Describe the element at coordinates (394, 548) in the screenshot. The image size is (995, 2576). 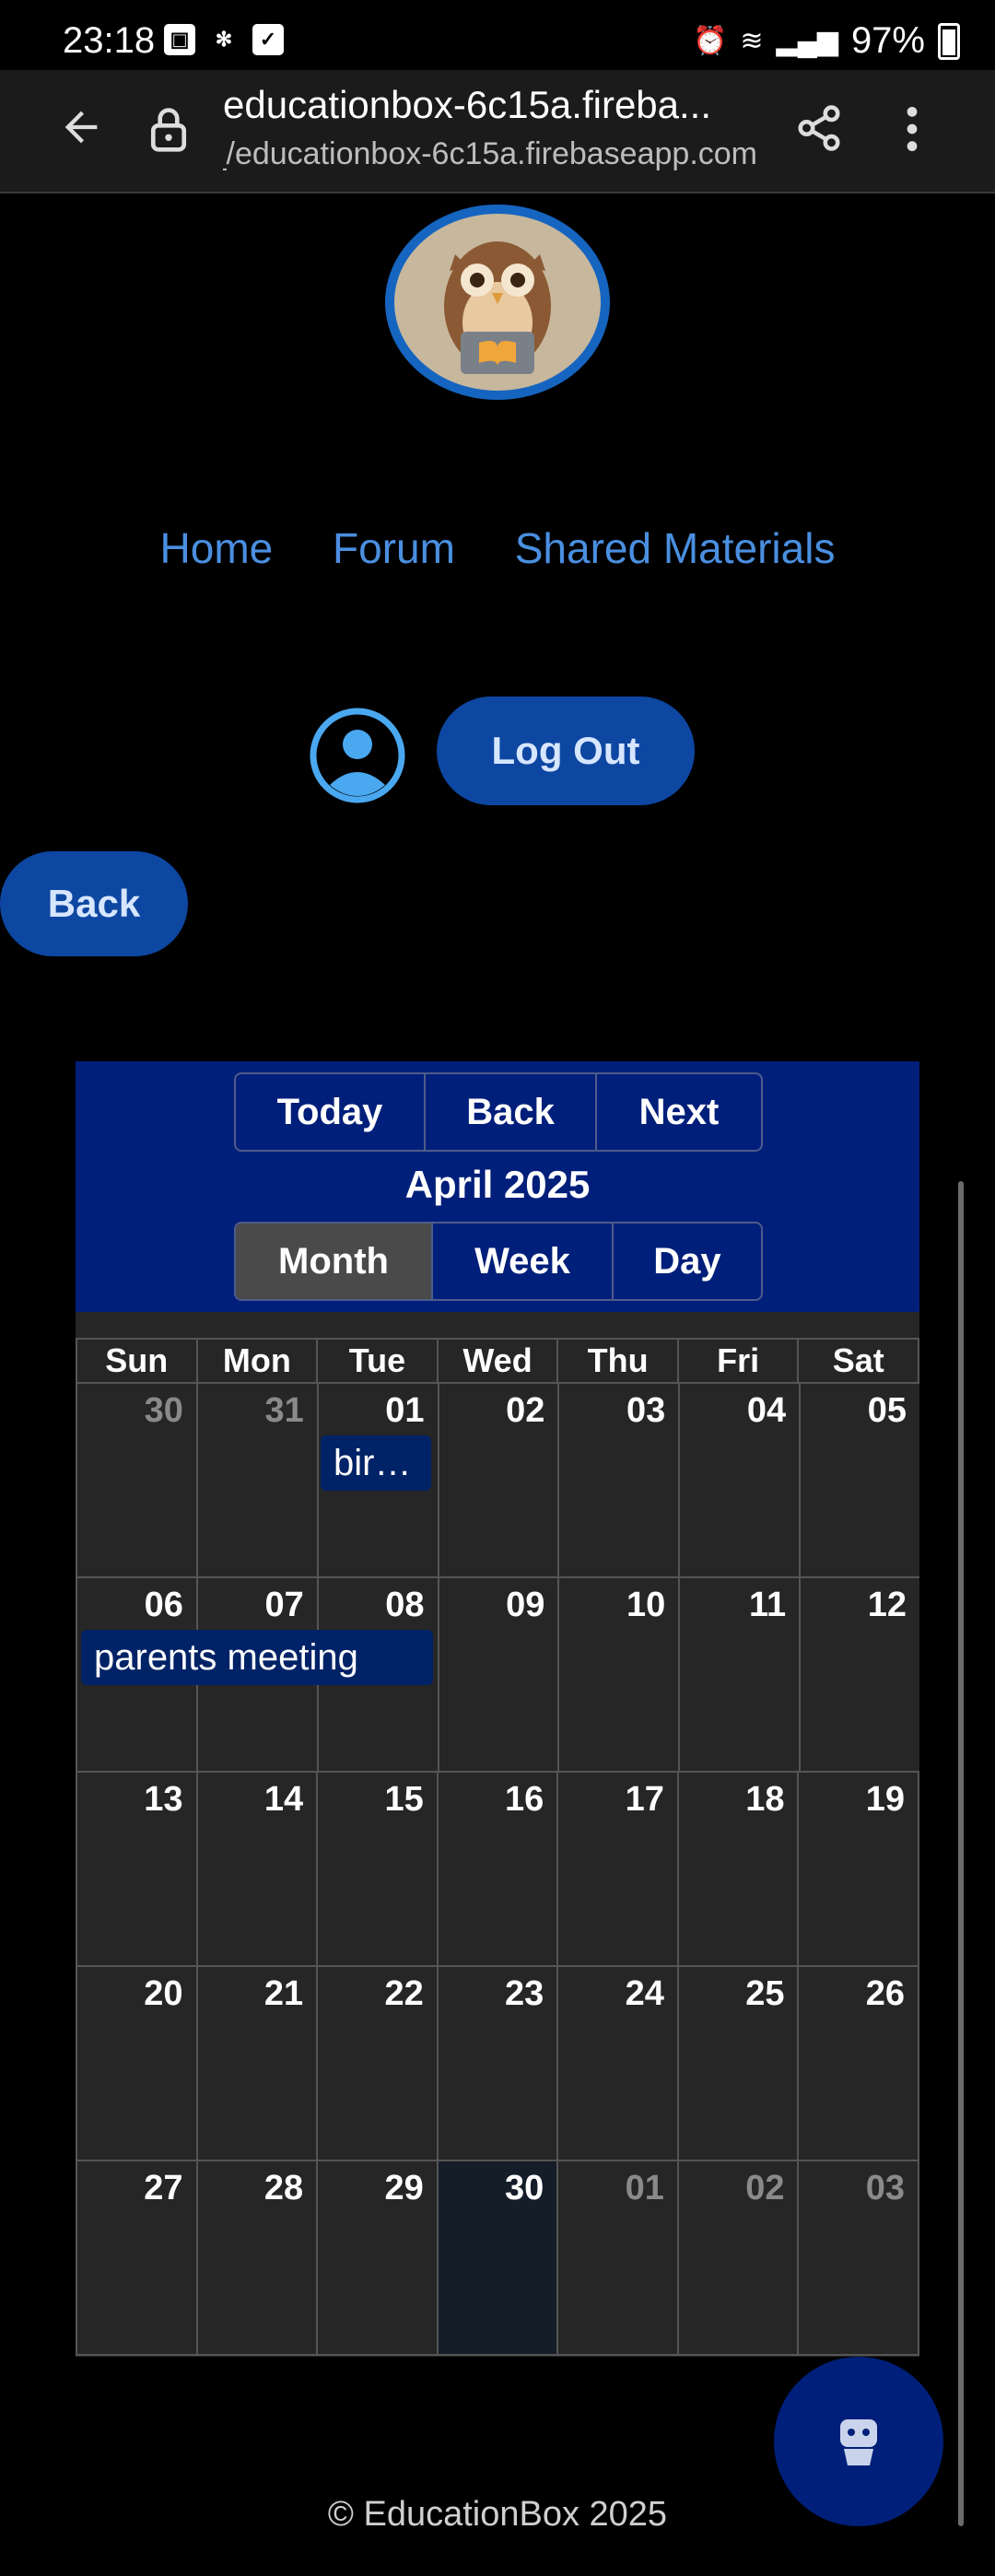
I see `nav-forum-link: Forum` at that location.